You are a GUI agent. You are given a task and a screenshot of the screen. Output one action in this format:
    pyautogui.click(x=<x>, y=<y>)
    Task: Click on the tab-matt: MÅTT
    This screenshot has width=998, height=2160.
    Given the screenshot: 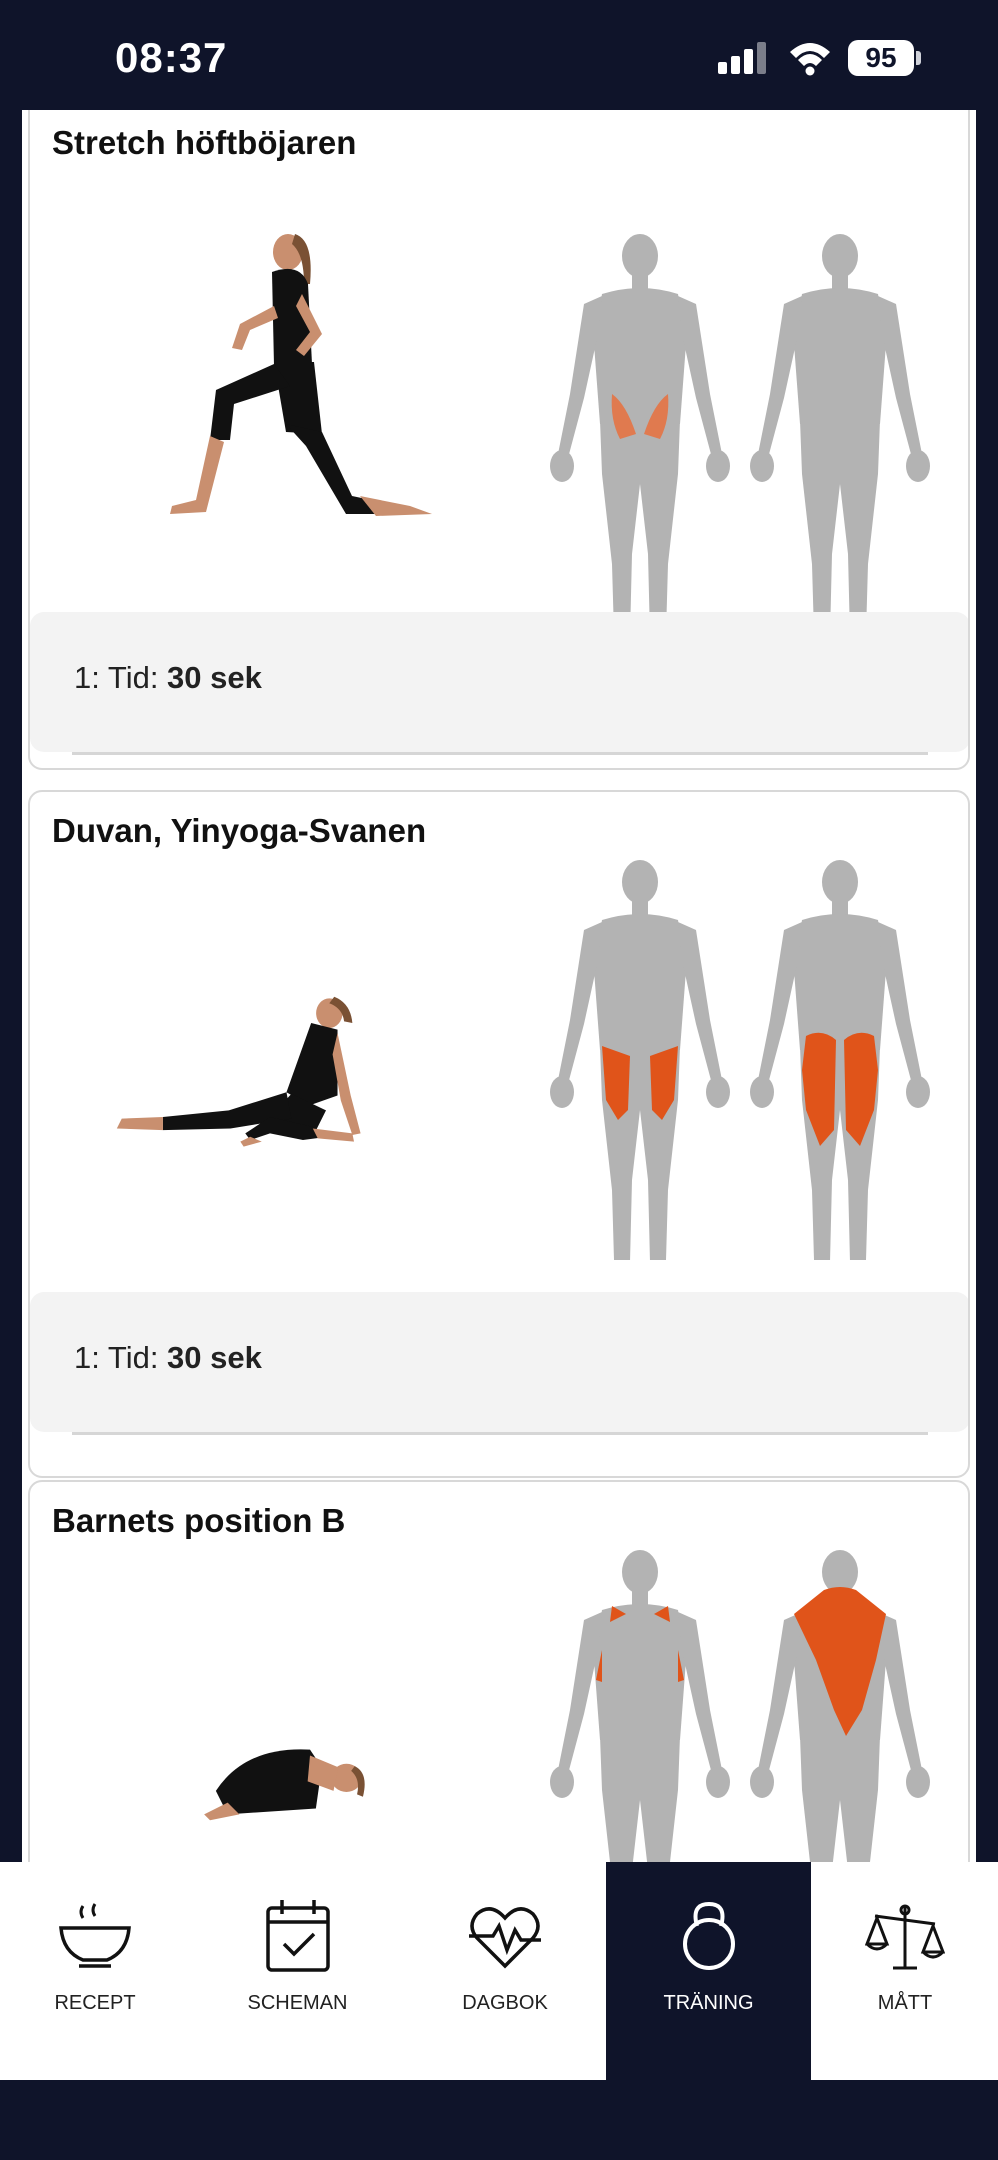 What is the action you would take?
    pyautogui.click(x=905, y=1971)
    